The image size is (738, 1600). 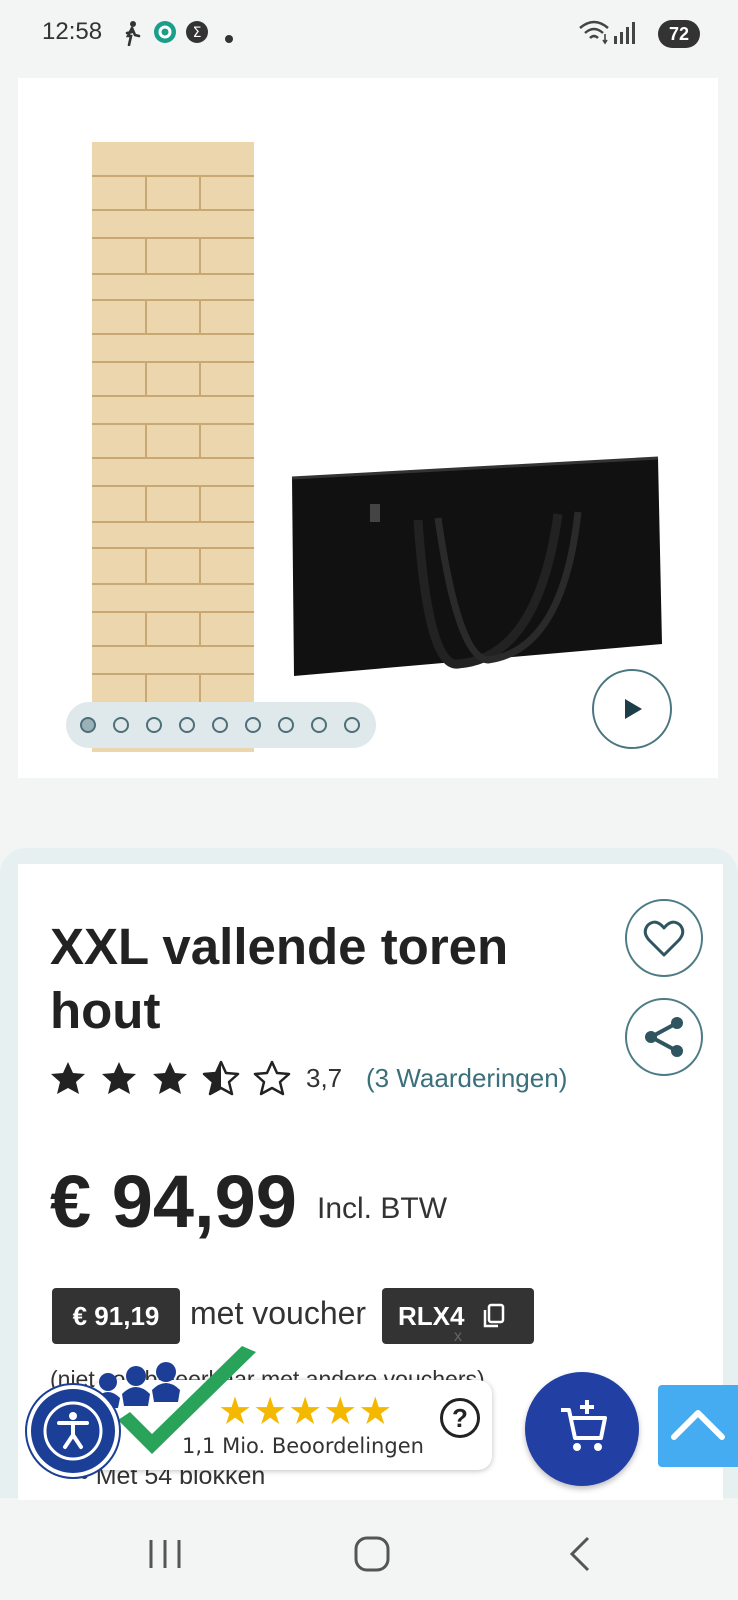 I want to click on signal-icon, so click(x=624, y=35).